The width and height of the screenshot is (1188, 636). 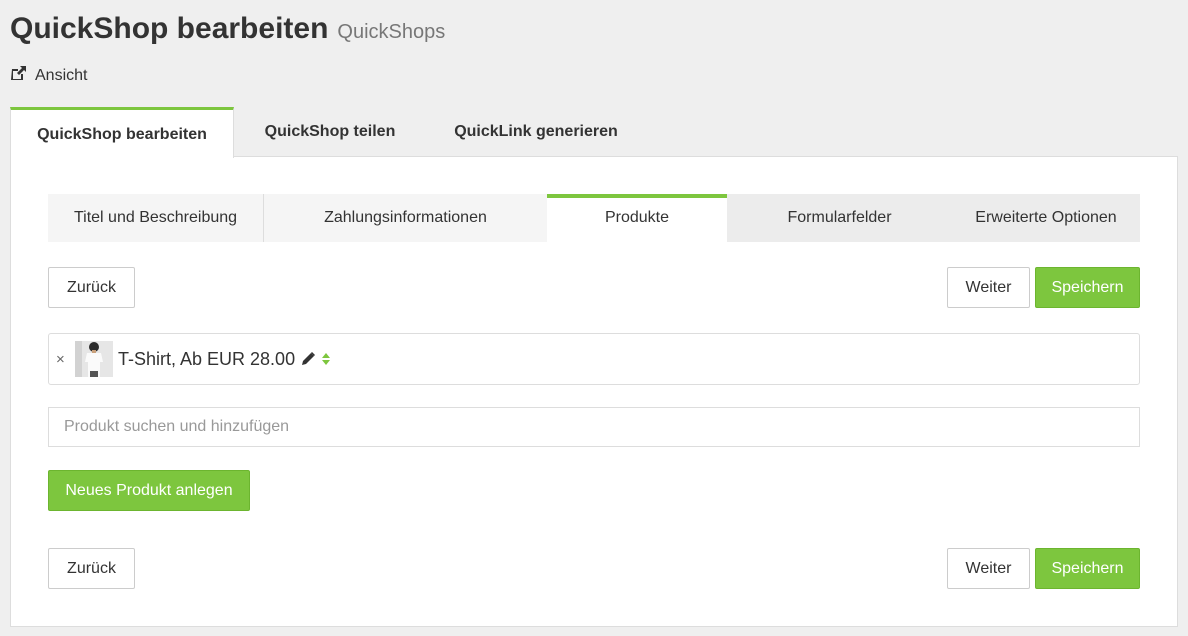 What do you see at coordinates (405, 218) in the screenshot?
I see `subtab-payment-info: Zahlungsinformationen` at bounding box center [405, 218].